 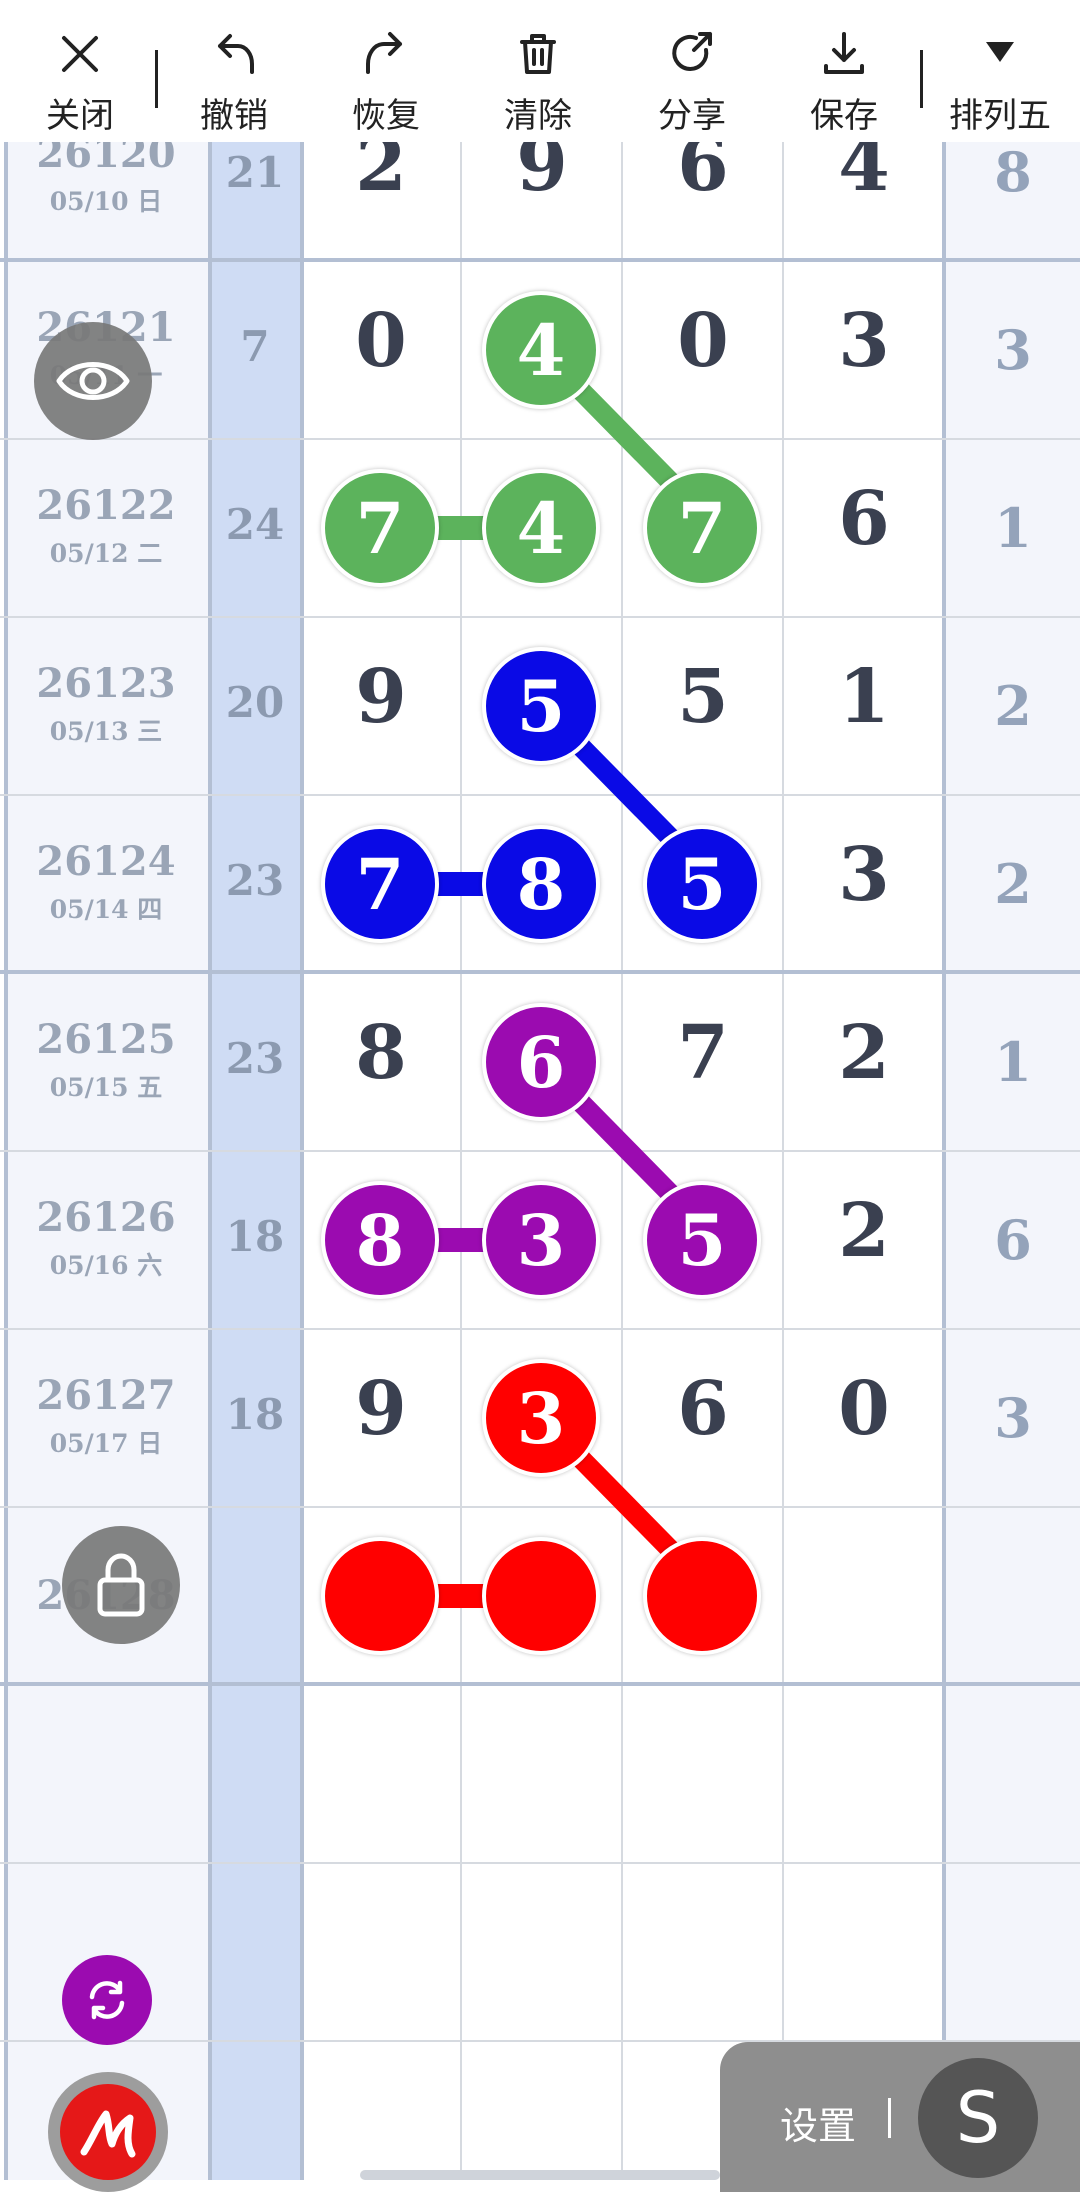 I want to click on close-icon, so click(x=80, y=54).